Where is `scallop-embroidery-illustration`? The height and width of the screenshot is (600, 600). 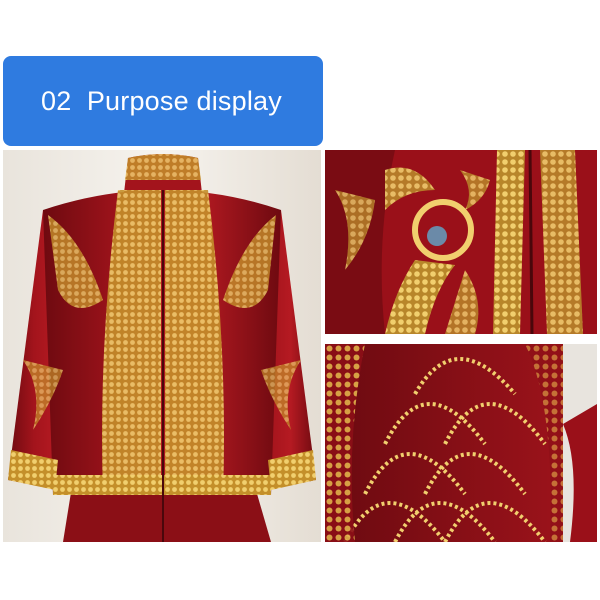
scallop-embroidery-illustration is located at coordinates (461, 443).